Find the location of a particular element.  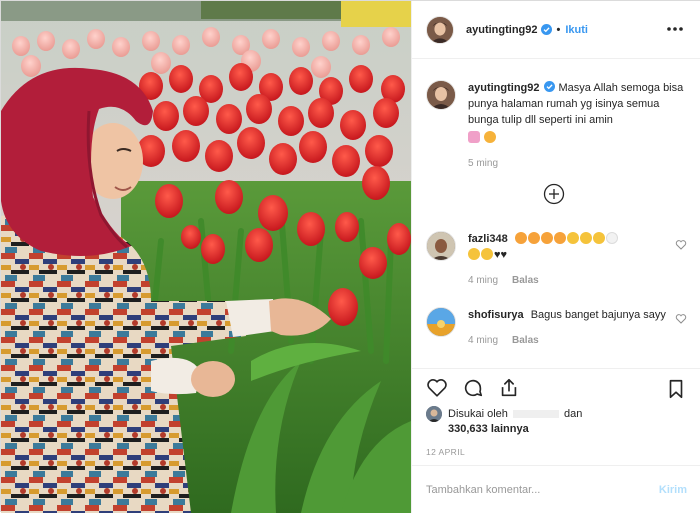

caption-avatar is located at coordinates (441, 95).